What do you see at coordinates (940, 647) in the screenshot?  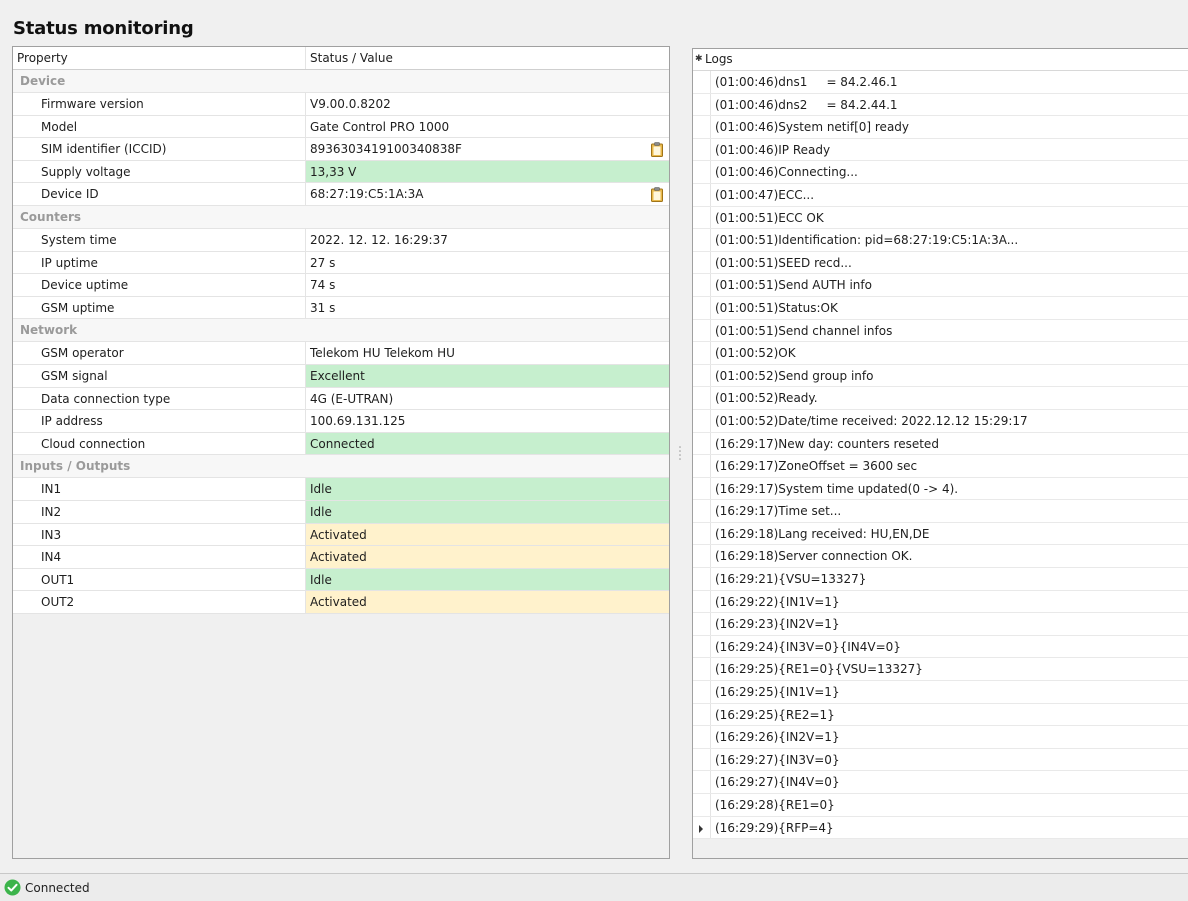 I see `log-row: (16:29:24){IN3V=0}{IN4V=0}` at bounding box center [940, 647].